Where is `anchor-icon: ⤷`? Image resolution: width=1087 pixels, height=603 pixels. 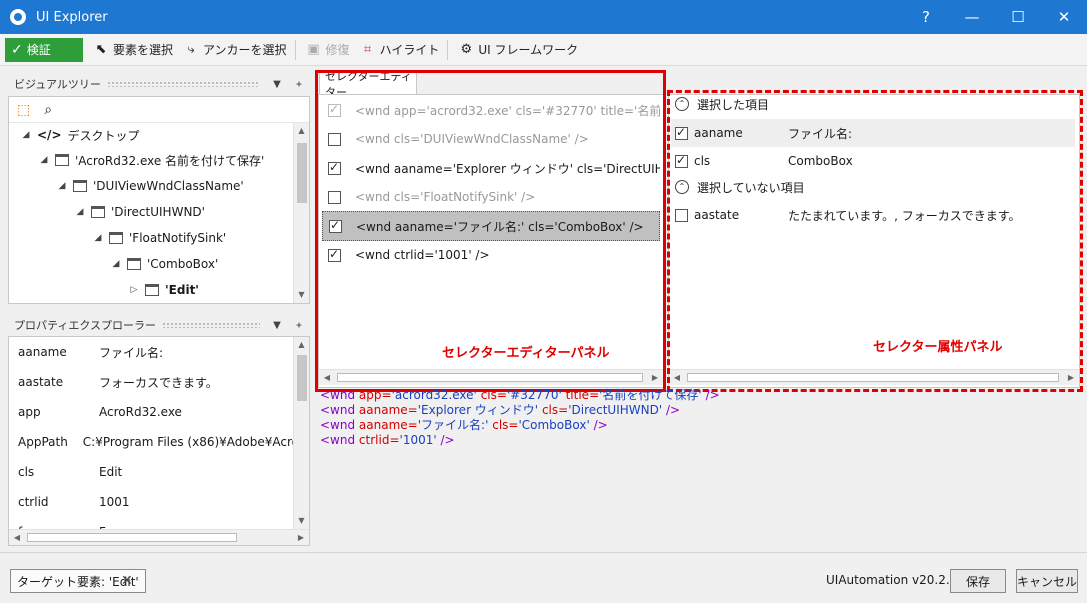
anchor-icon: ⤷ is located at coordinates (191, 49).